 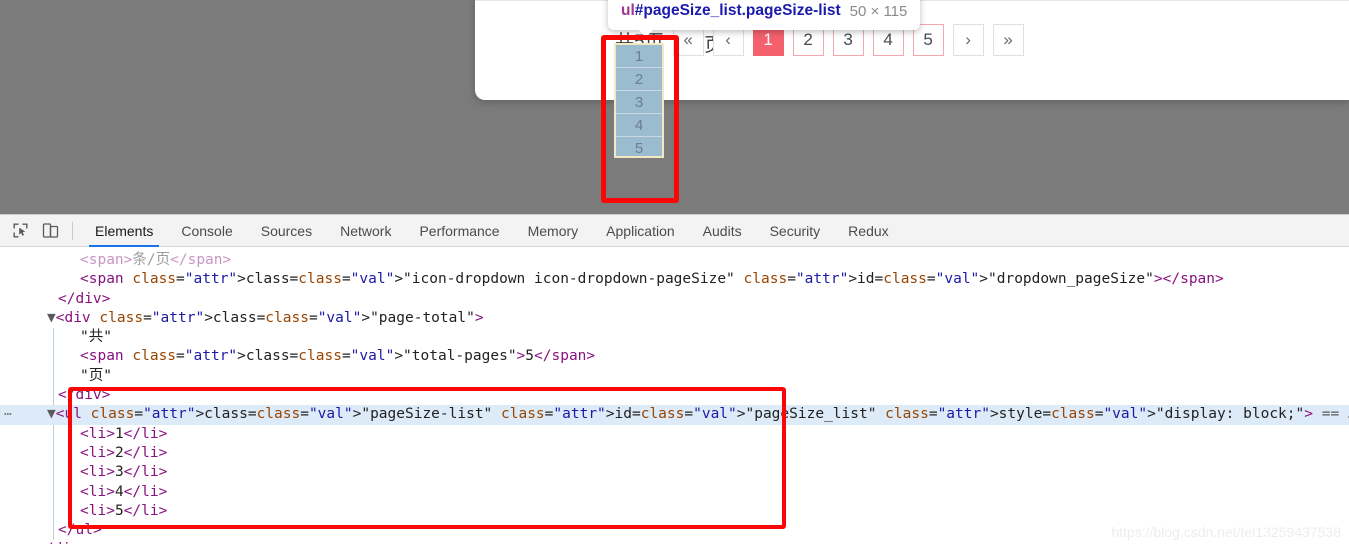 What do you see at coordinates (688, 10) in the screenshot?
I see `tooltip-element-id: #pageSize_list` at bounding box center [688, 10].